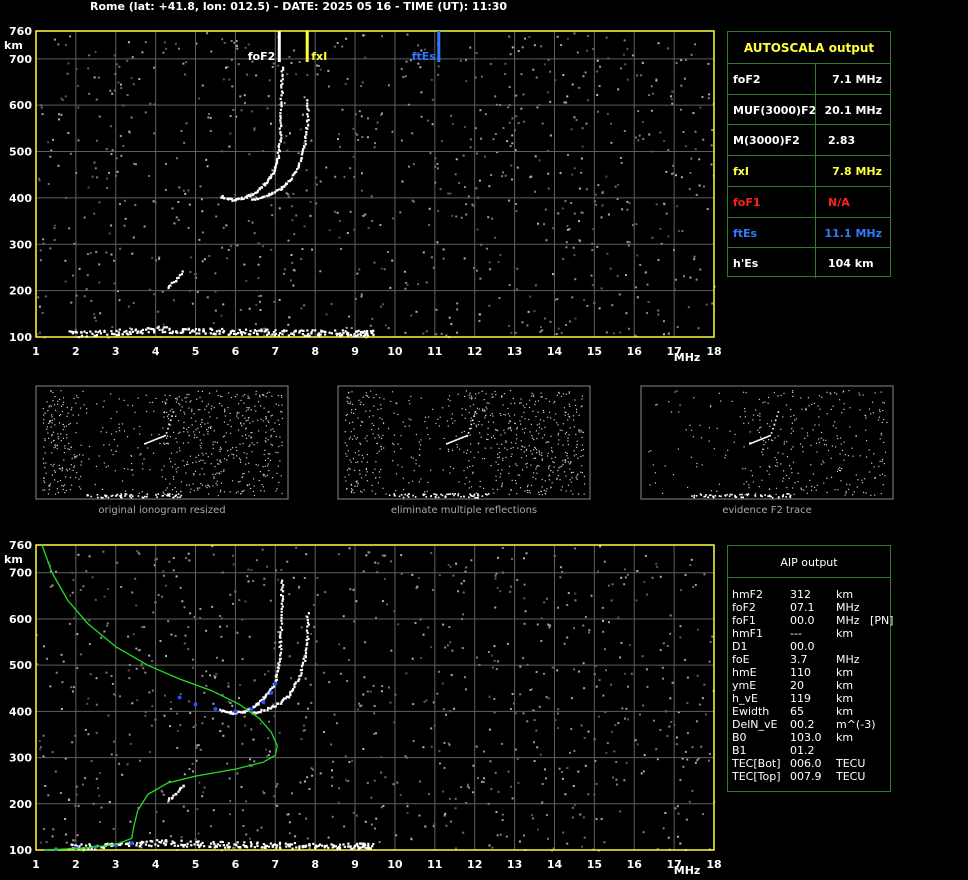  Describe the element at coordinates (810, 672) in the screenshot. I see `aip-row: hmE 110 km` at that location.